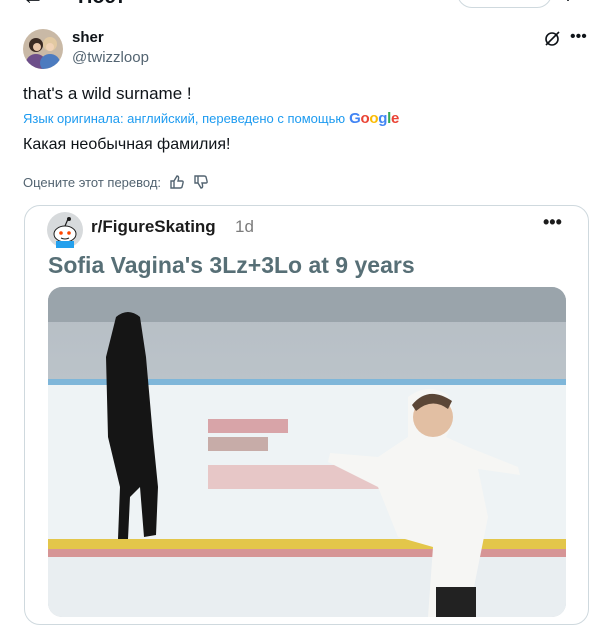 The width and height of the screenshot is (598, 625). I want to click on grok-icon, so click(552, 39).